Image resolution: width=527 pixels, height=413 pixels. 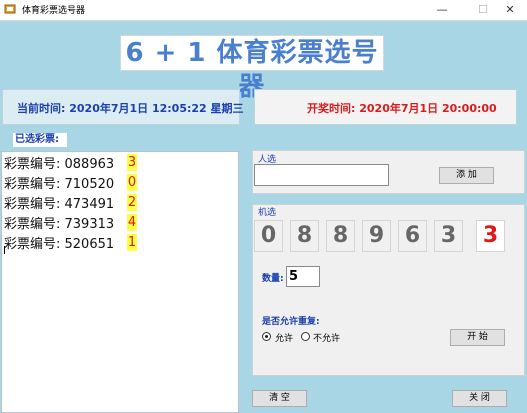 What do you see at coordinates (40, 140) in the screenshot?
I see `selected-tickets-label: 已选彩票:` at bounding box center [40, 140].